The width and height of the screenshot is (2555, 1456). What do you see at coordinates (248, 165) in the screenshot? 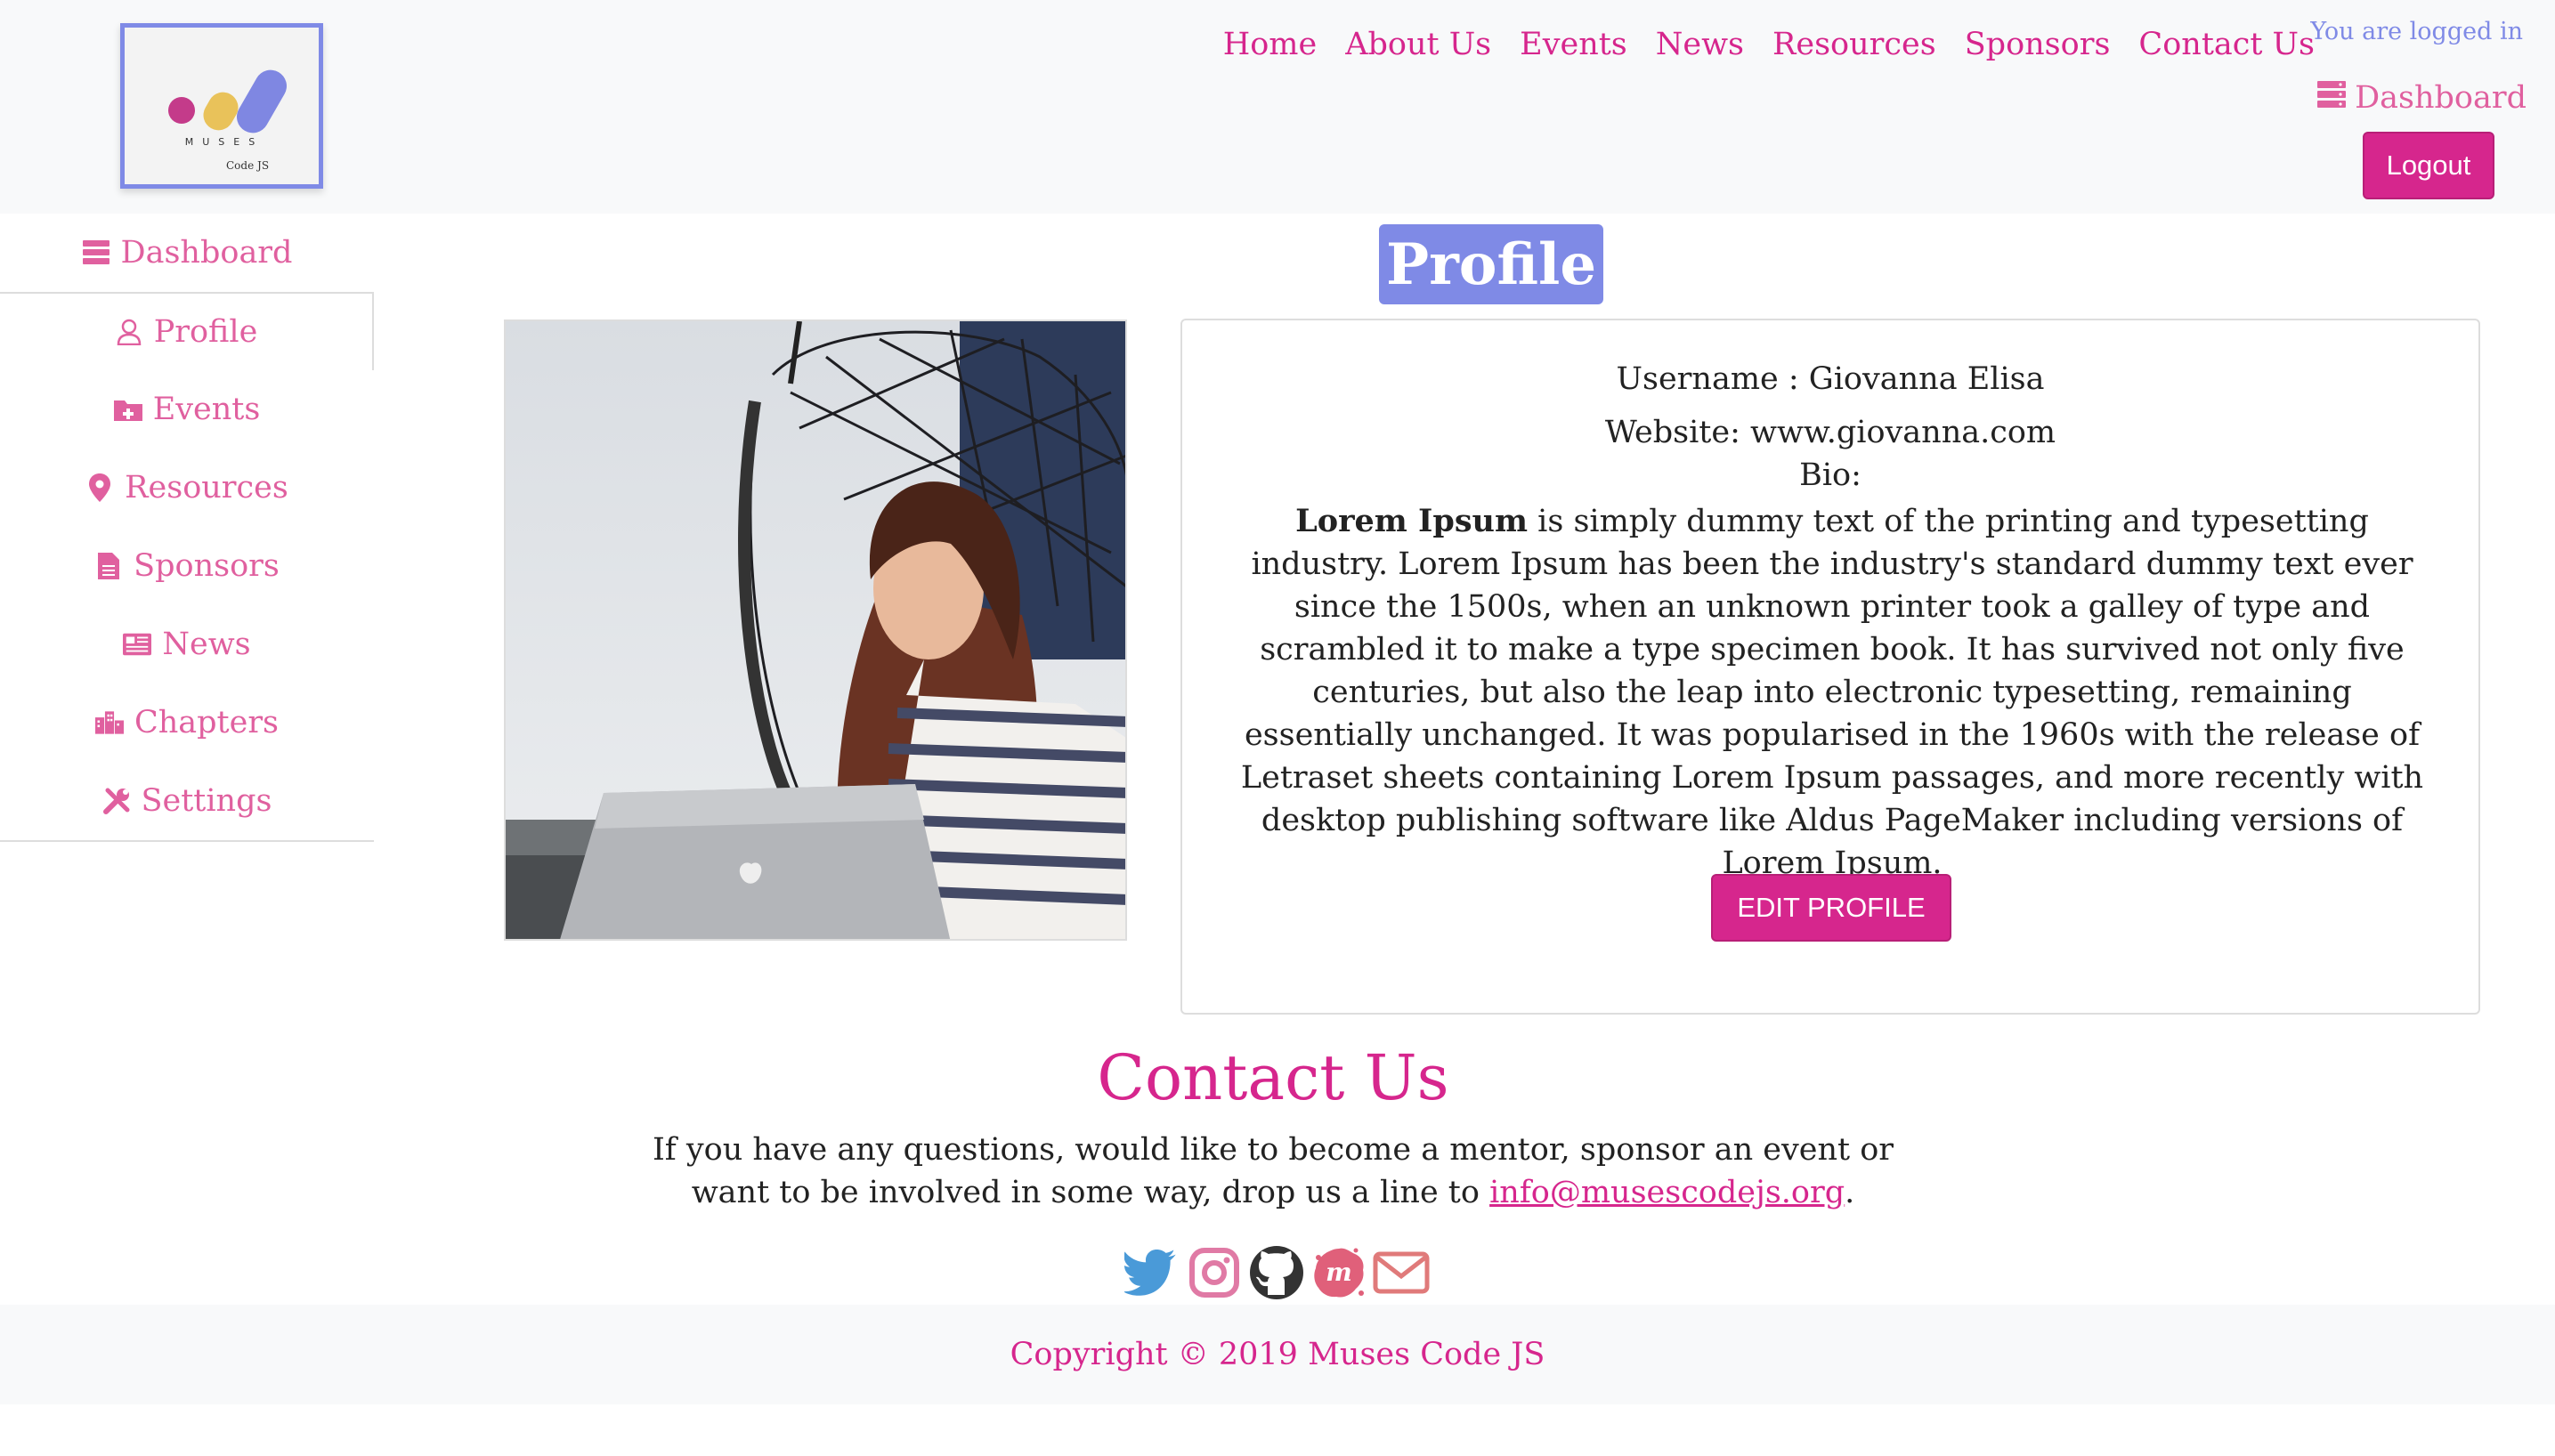
I see `logo-sub: Code JS` at bounding box center [248, 165].